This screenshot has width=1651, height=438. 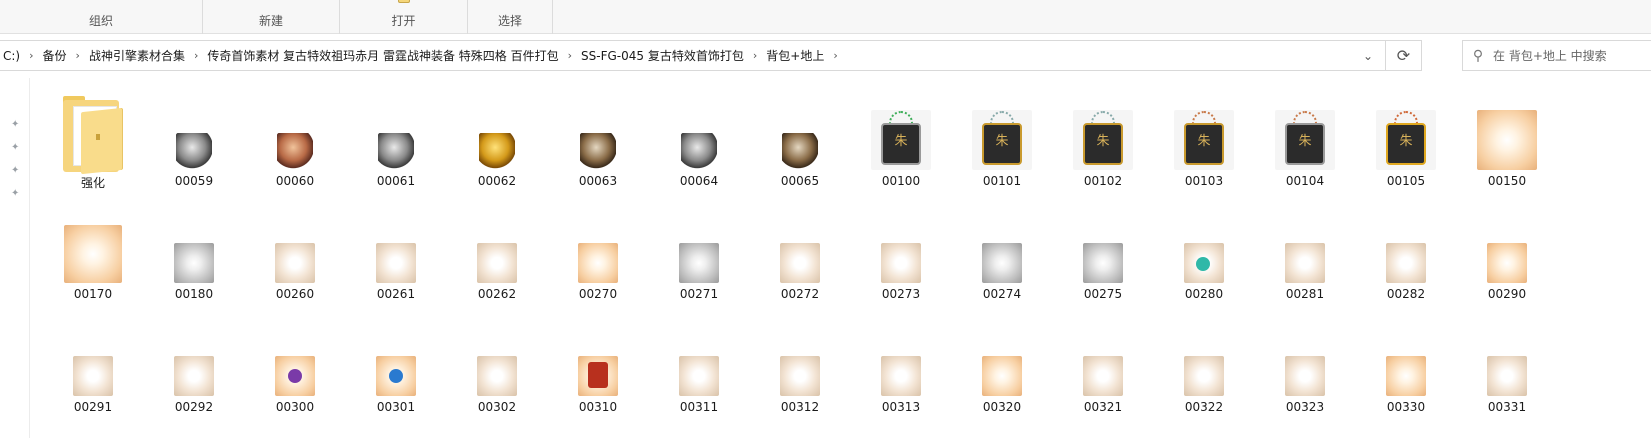 I want to click on tag-glyph: 朱, so click(x=1305, y=142).